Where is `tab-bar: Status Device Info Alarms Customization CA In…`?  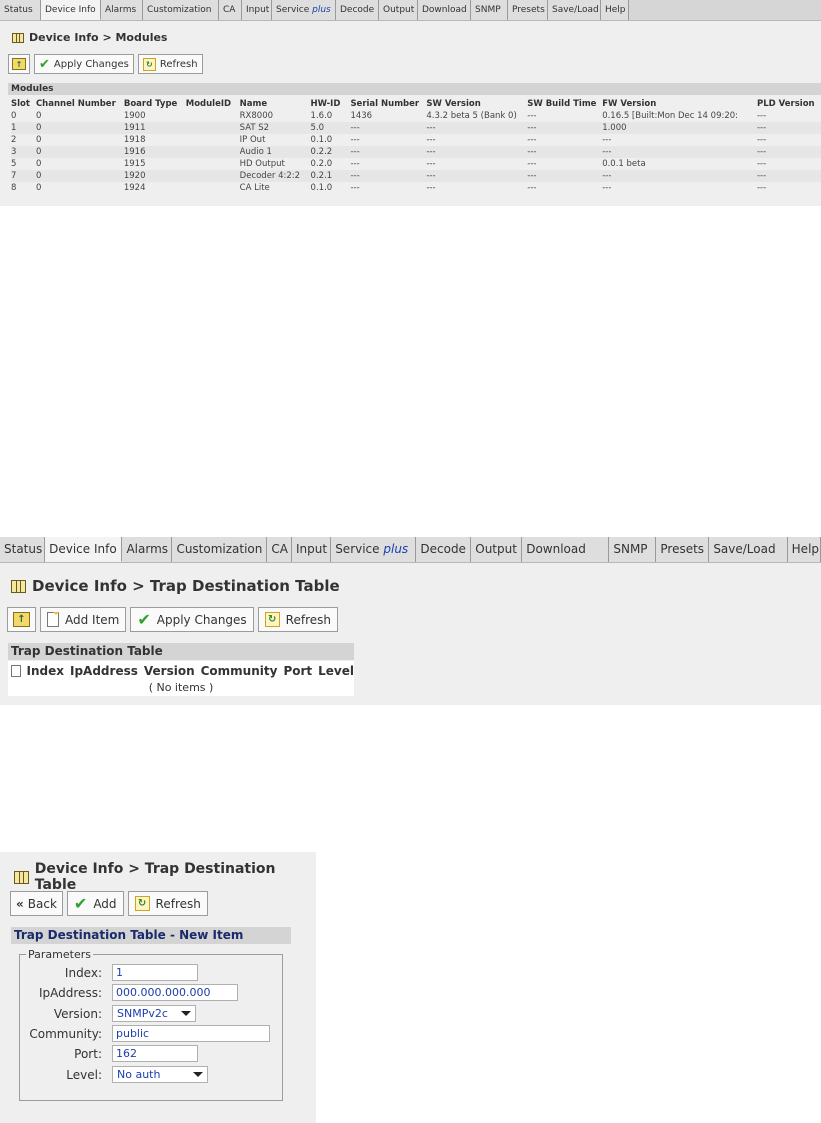 tab-bar: Status Device Info Alarms Customization CA In… is located at coordinates (410, 550).